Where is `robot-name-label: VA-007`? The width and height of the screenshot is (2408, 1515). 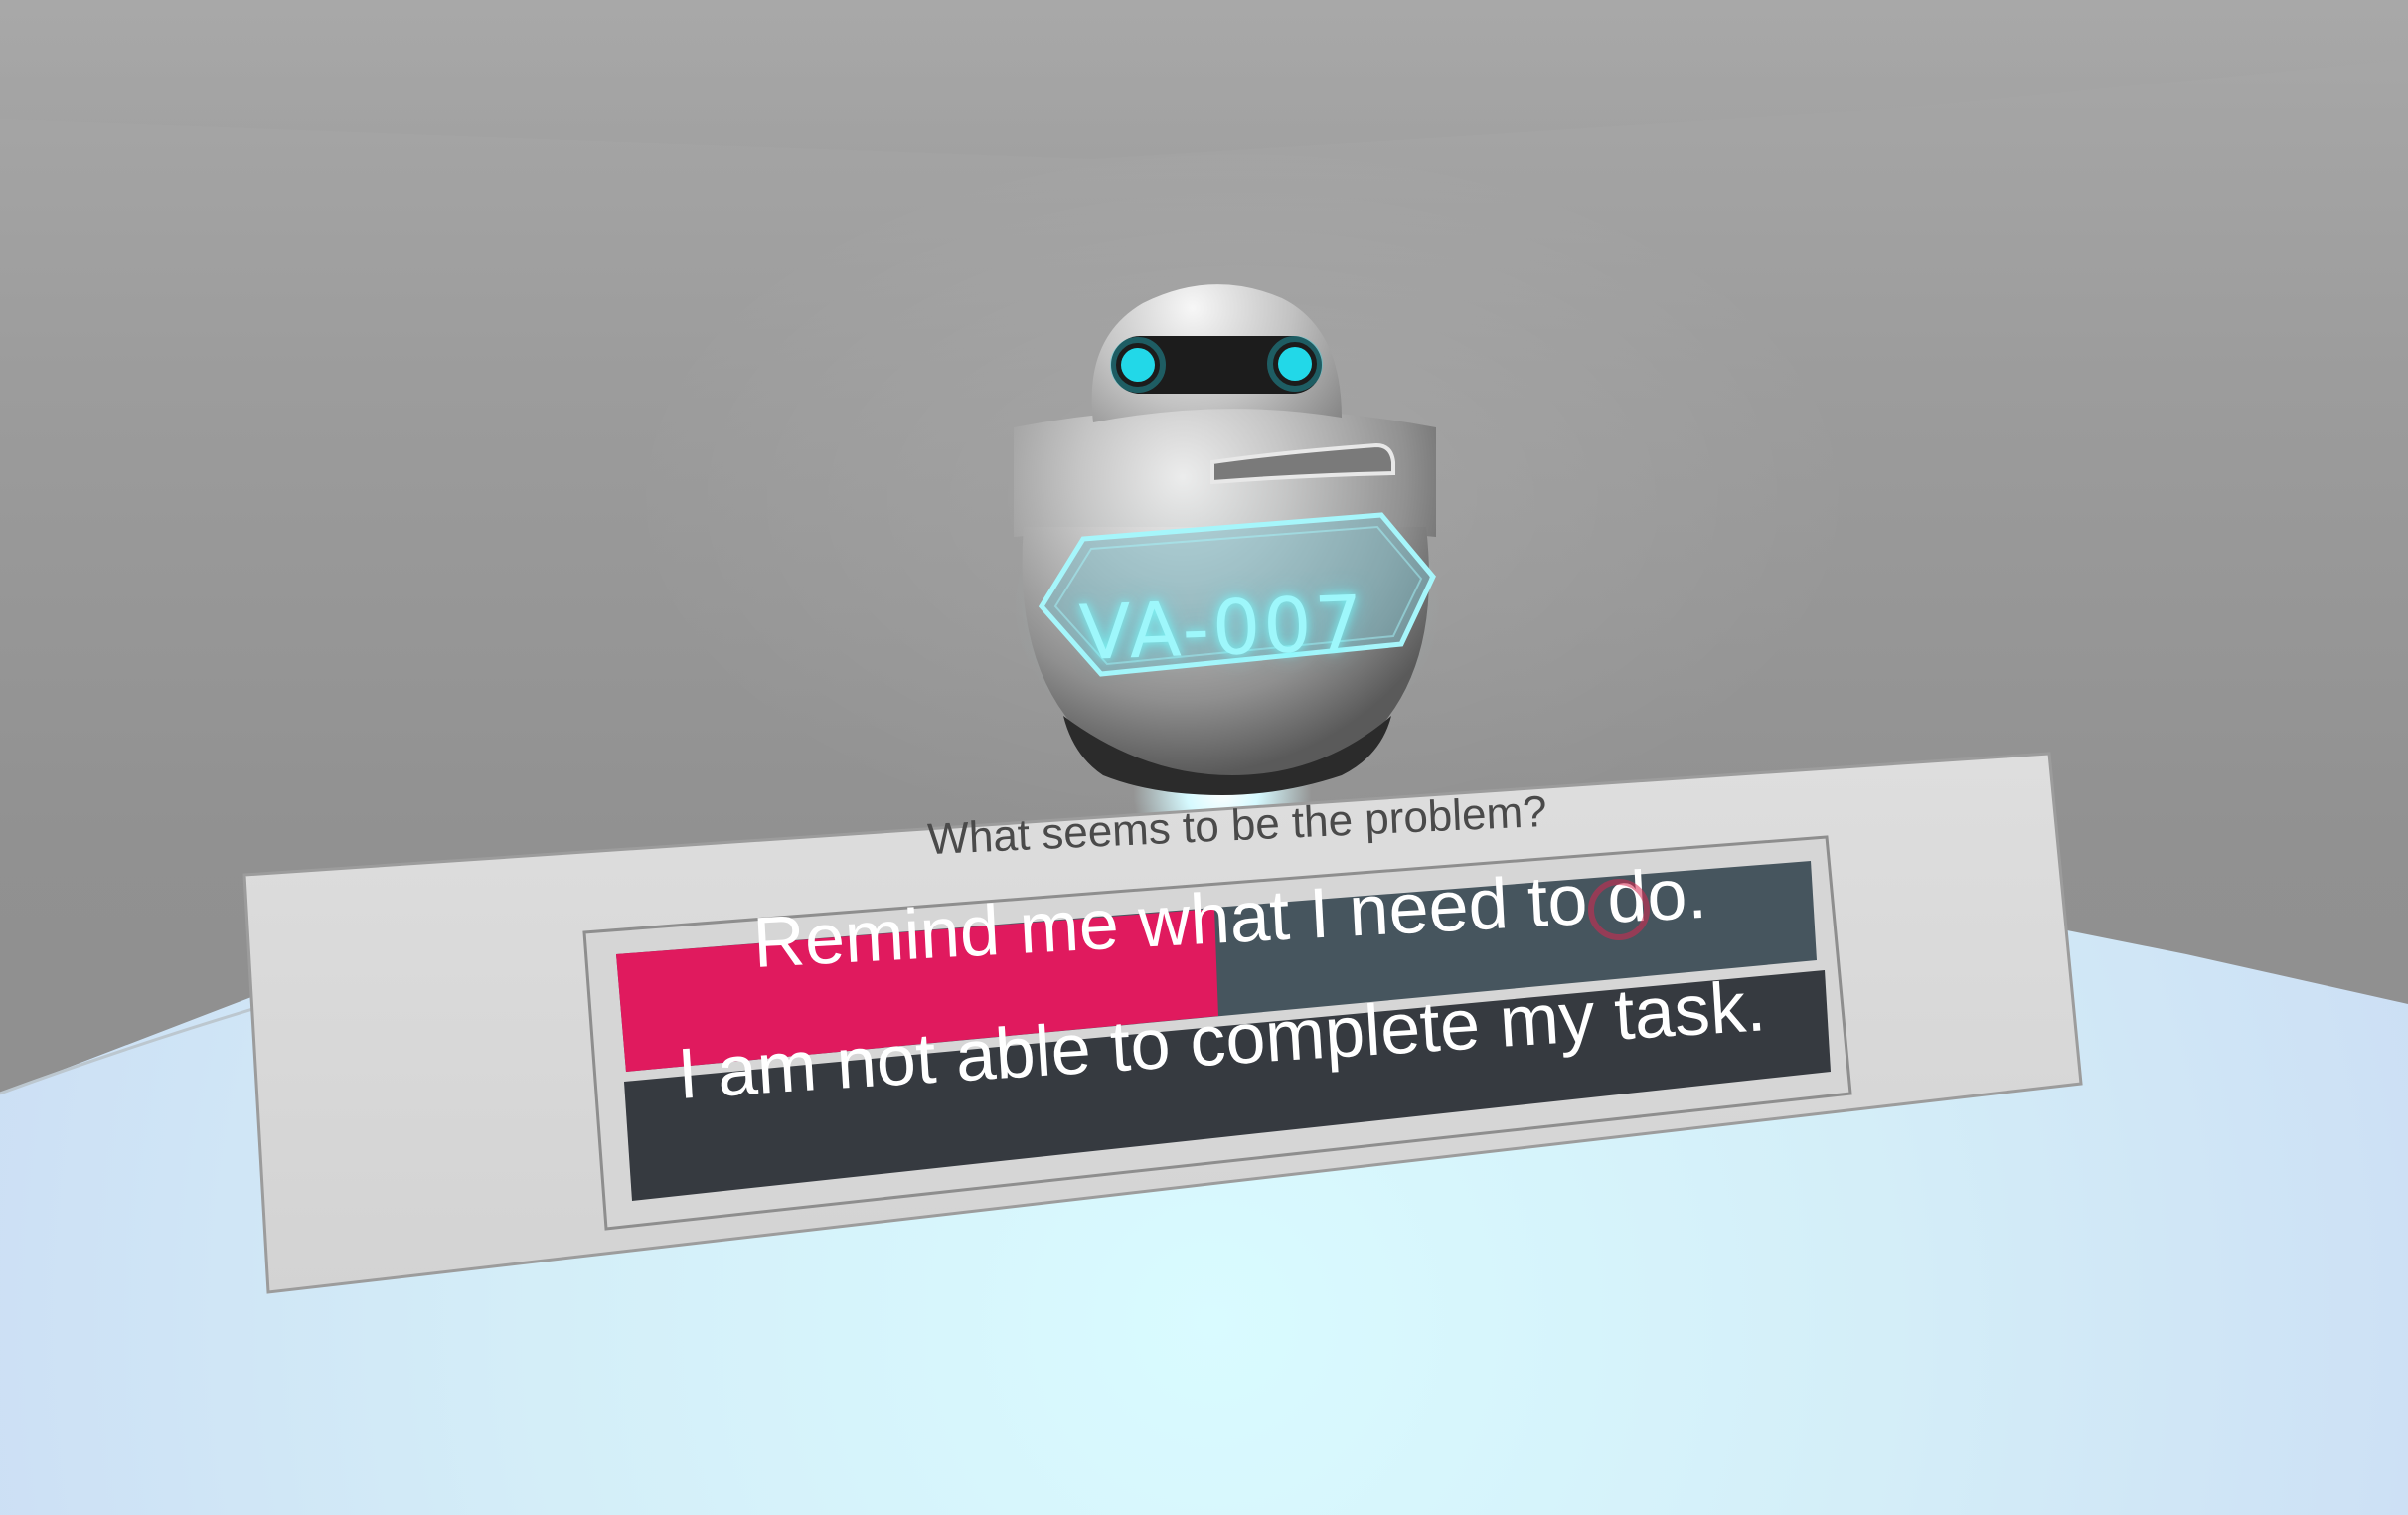
robot-name-label: VA-007 is located at coordinates (1222, 628).